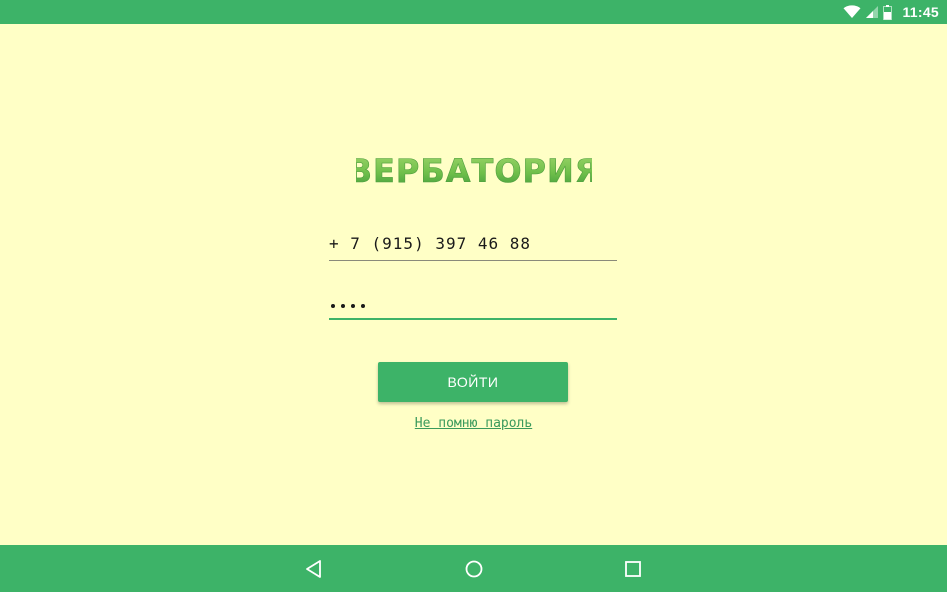  What do you see at coordinates (473, 303) in the screenshot?
I see `password-field` at bounding box center [473, 303].